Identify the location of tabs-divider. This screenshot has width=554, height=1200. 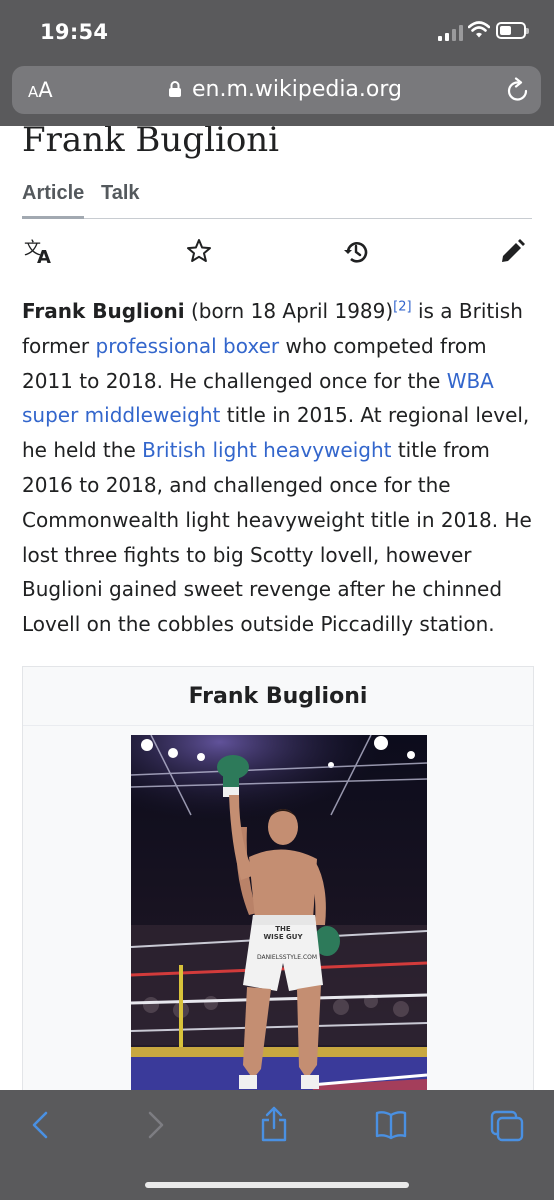
(277, 218).